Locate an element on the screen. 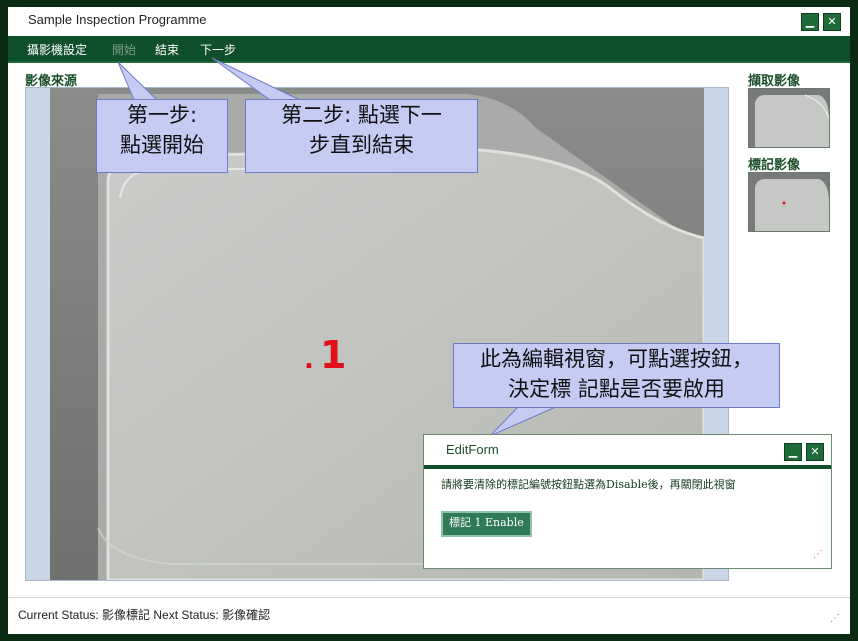 Image resolution: width=858 pixels, height=641 pixels. marked-thumb-graphic is located at coordinates (789, 202).